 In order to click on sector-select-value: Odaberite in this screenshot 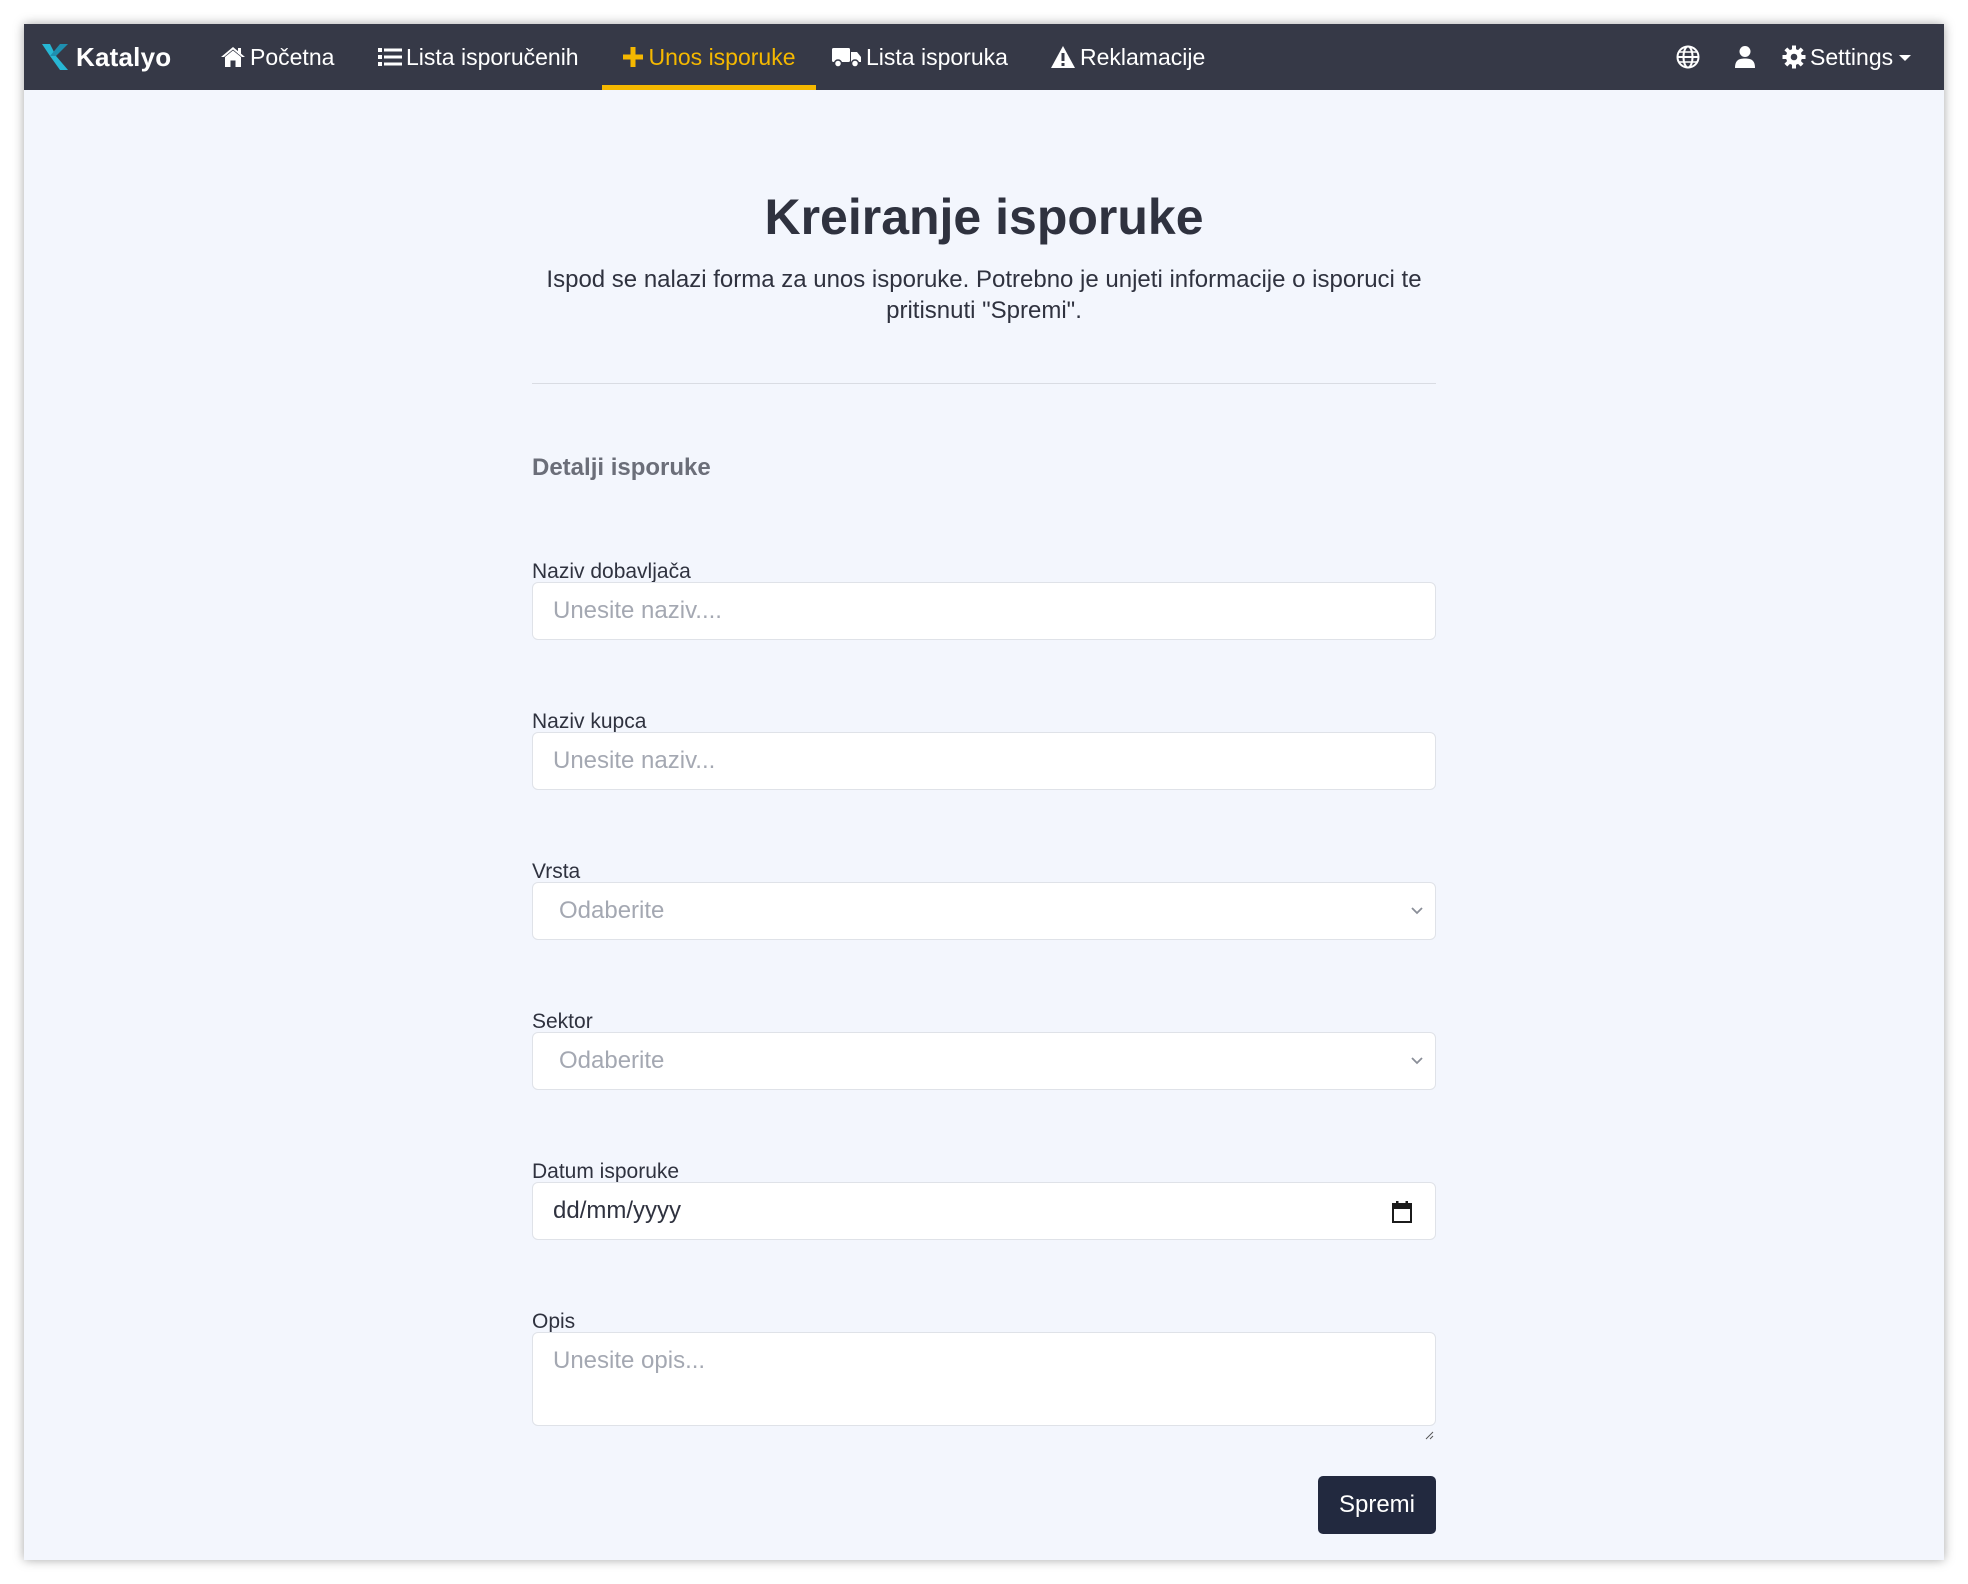, I will do `click(612, 1060)`.